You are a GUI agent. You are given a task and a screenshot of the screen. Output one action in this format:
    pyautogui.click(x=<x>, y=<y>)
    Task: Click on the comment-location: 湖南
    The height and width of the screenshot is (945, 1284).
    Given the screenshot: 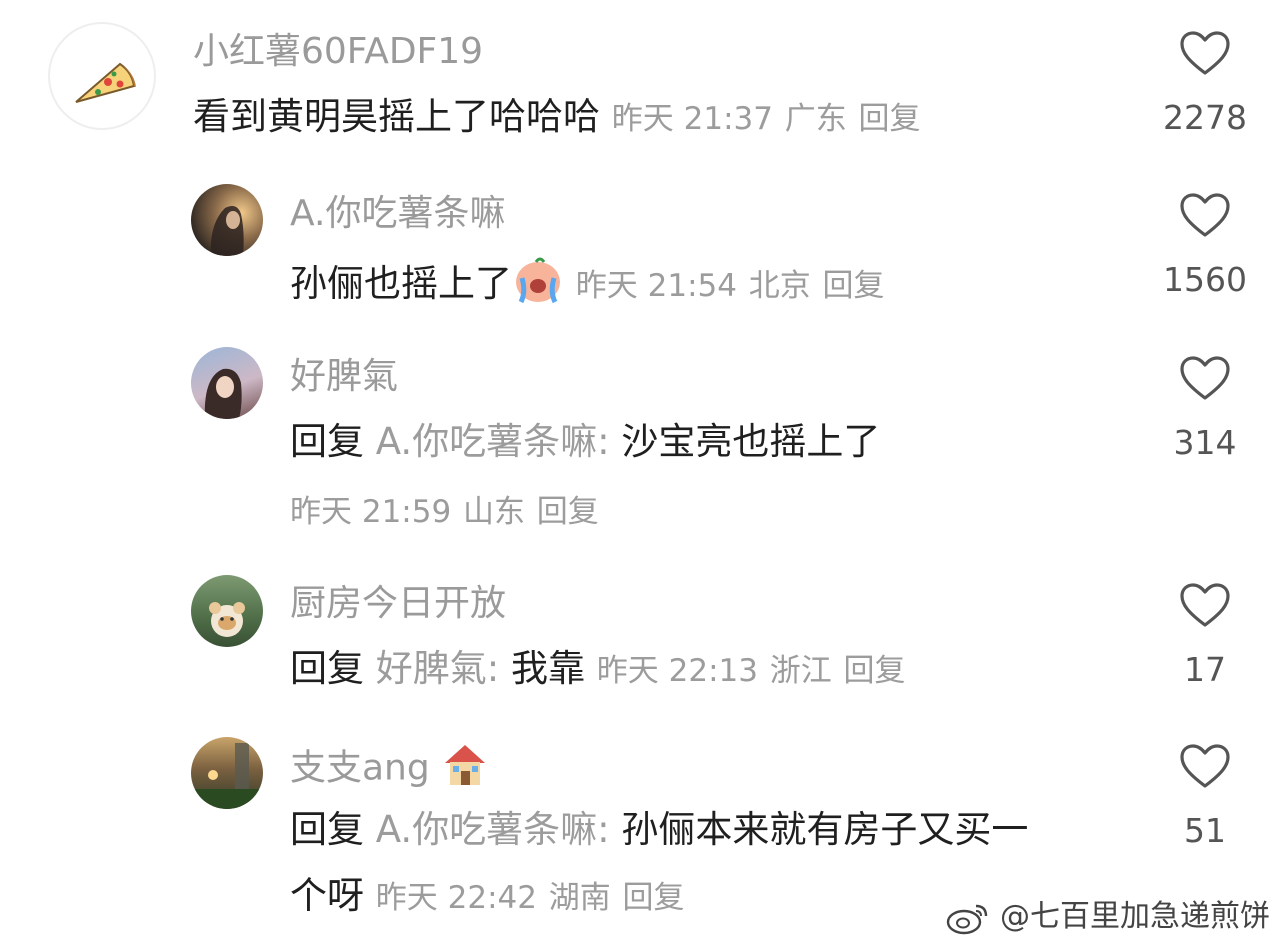 What is the action you would take?
    pyautogui.click(x=579, y=898)
    